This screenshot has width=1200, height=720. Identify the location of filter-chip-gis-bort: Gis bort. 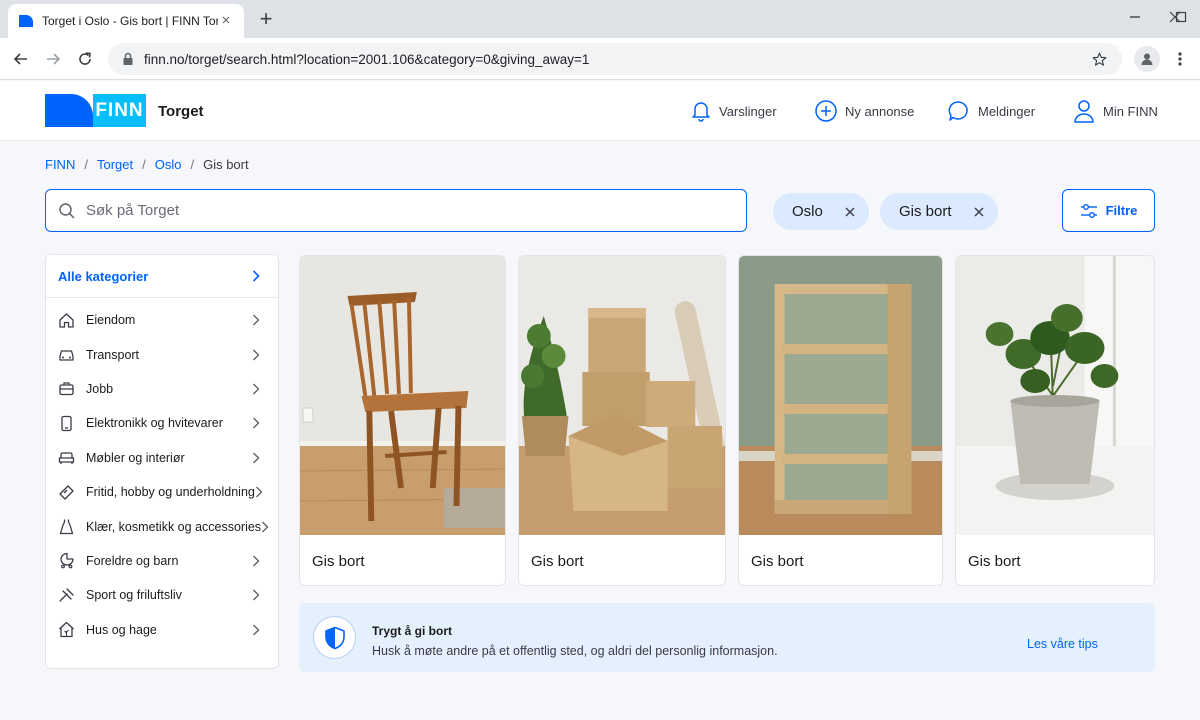
(939, 211).